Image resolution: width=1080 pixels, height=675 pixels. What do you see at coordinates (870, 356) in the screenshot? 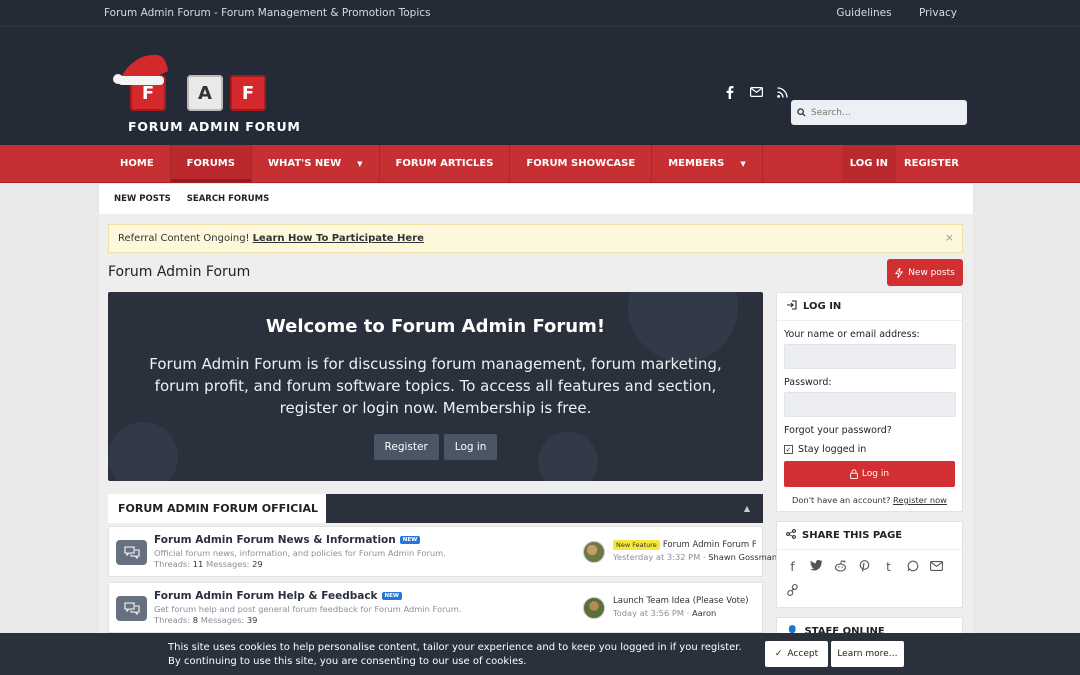
I see `username-field` at bounding box center [870, 356].